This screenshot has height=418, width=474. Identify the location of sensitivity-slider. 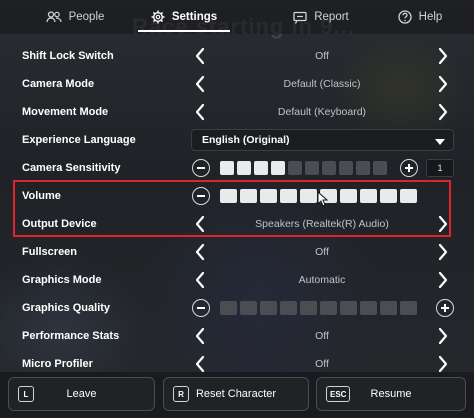
(303, 168).